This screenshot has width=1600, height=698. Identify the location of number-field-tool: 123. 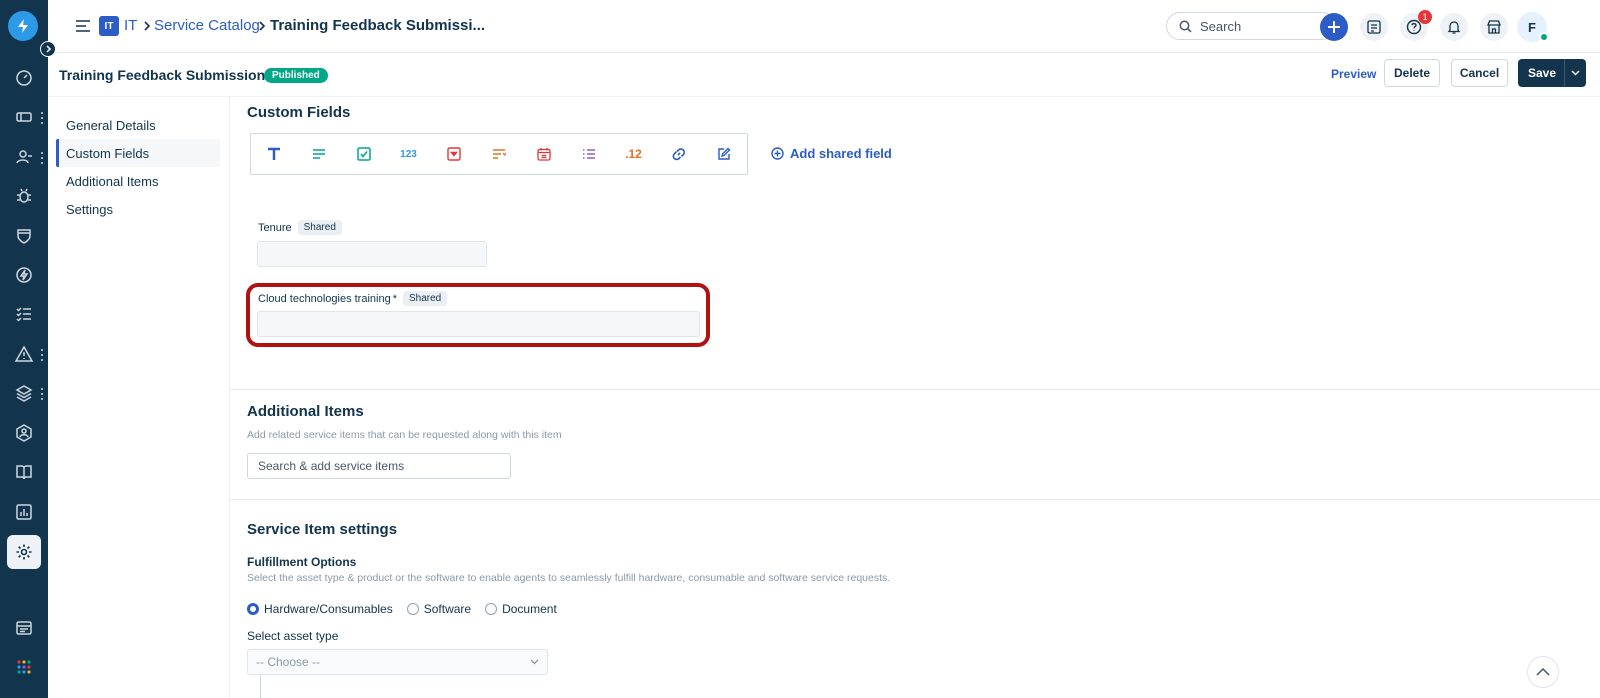
(408, 154).